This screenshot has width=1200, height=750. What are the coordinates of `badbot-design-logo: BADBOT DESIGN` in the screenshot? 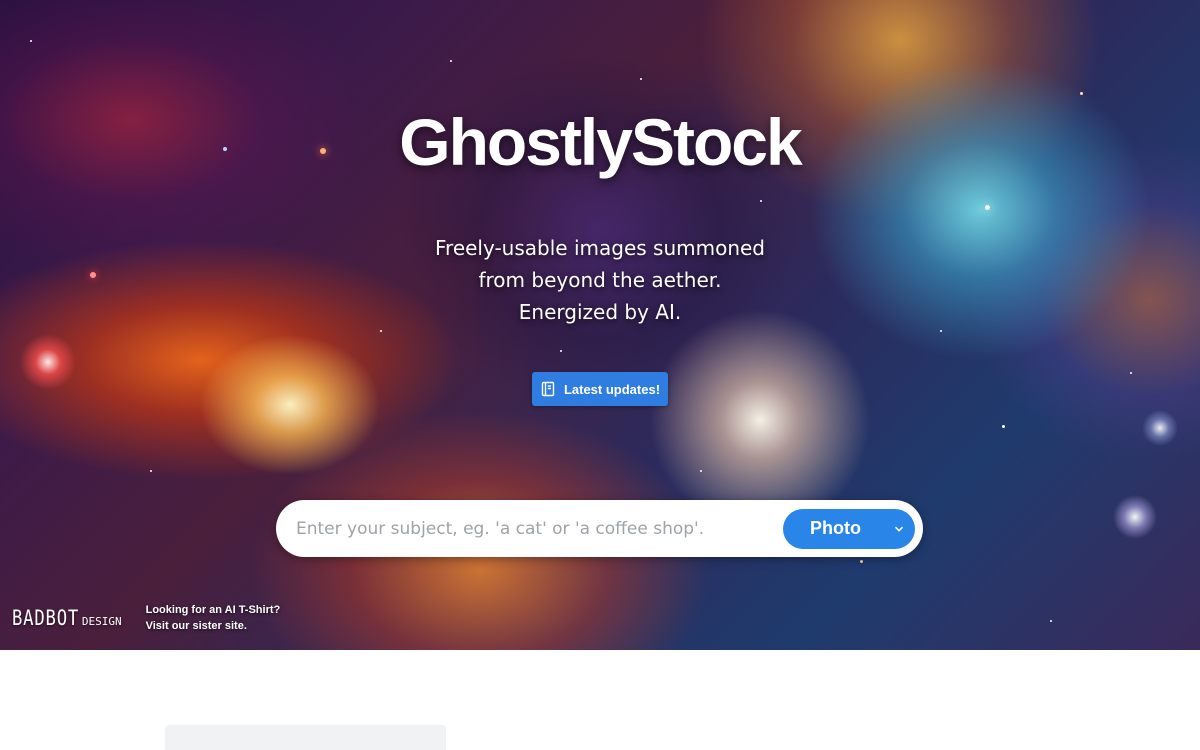 It's located at (67, 618).